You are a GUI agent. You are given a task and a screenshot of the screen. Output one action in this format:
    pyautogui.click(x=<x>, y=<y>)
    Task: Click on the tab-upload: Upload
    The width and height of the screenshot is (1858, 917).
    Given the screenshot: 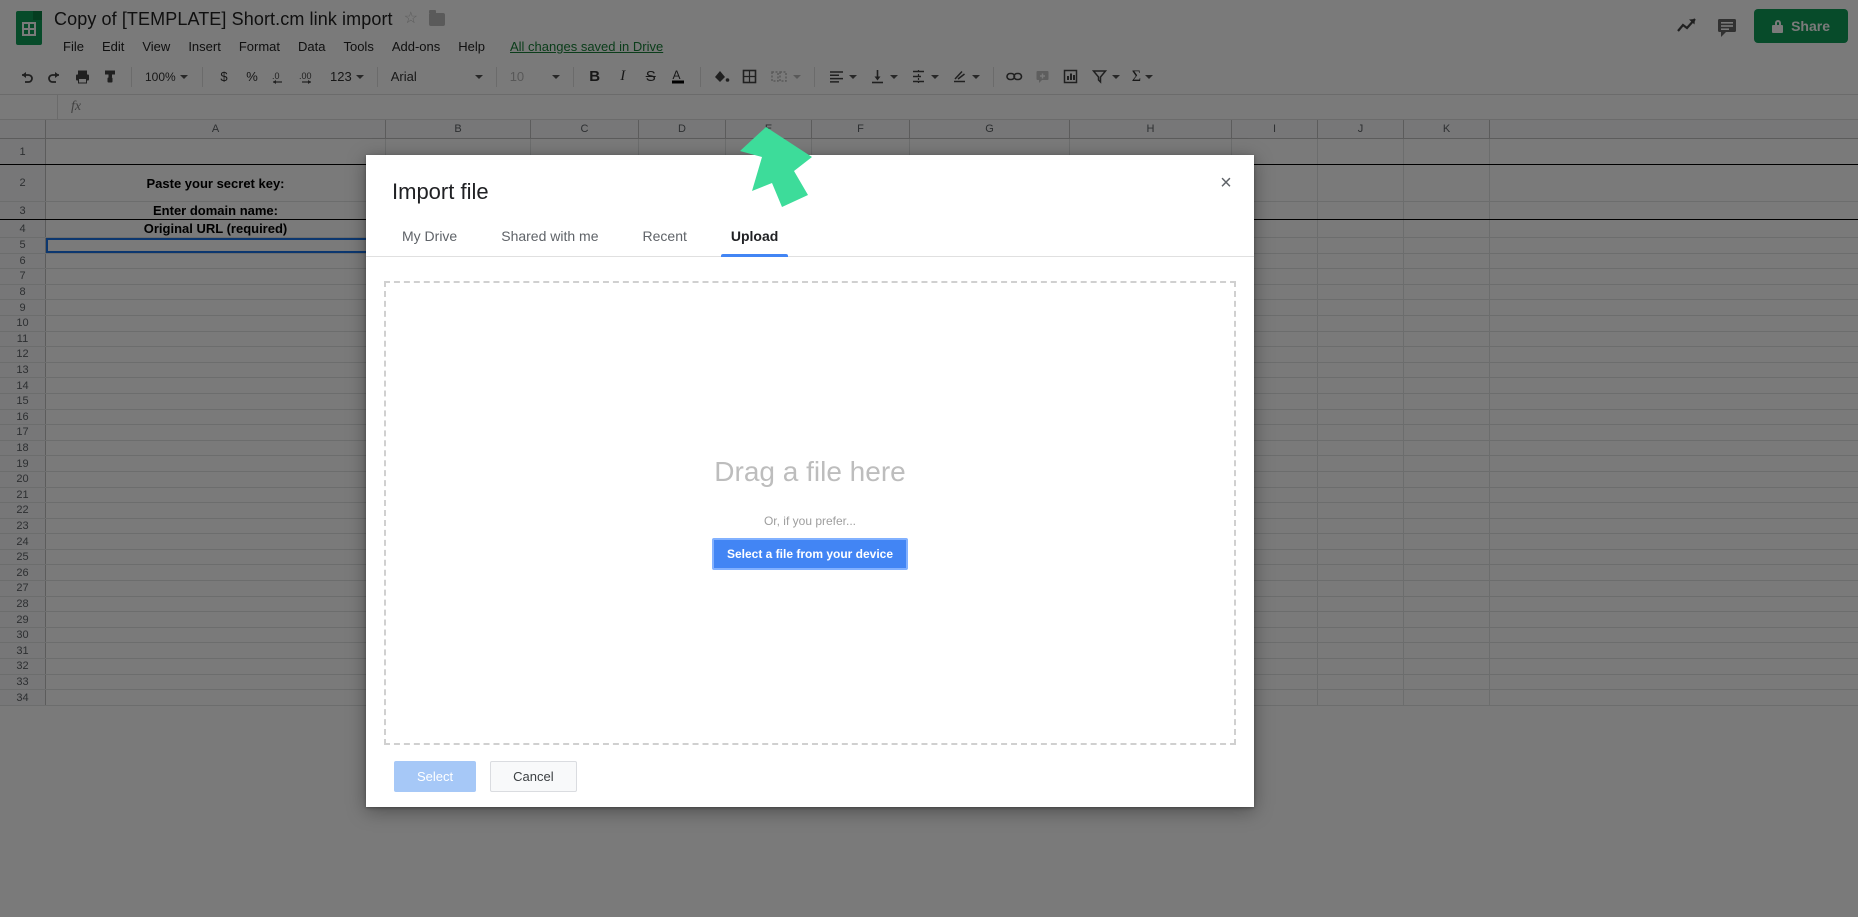 What is the action you would take?
    pyautogui.click(x=754, y=242)
    